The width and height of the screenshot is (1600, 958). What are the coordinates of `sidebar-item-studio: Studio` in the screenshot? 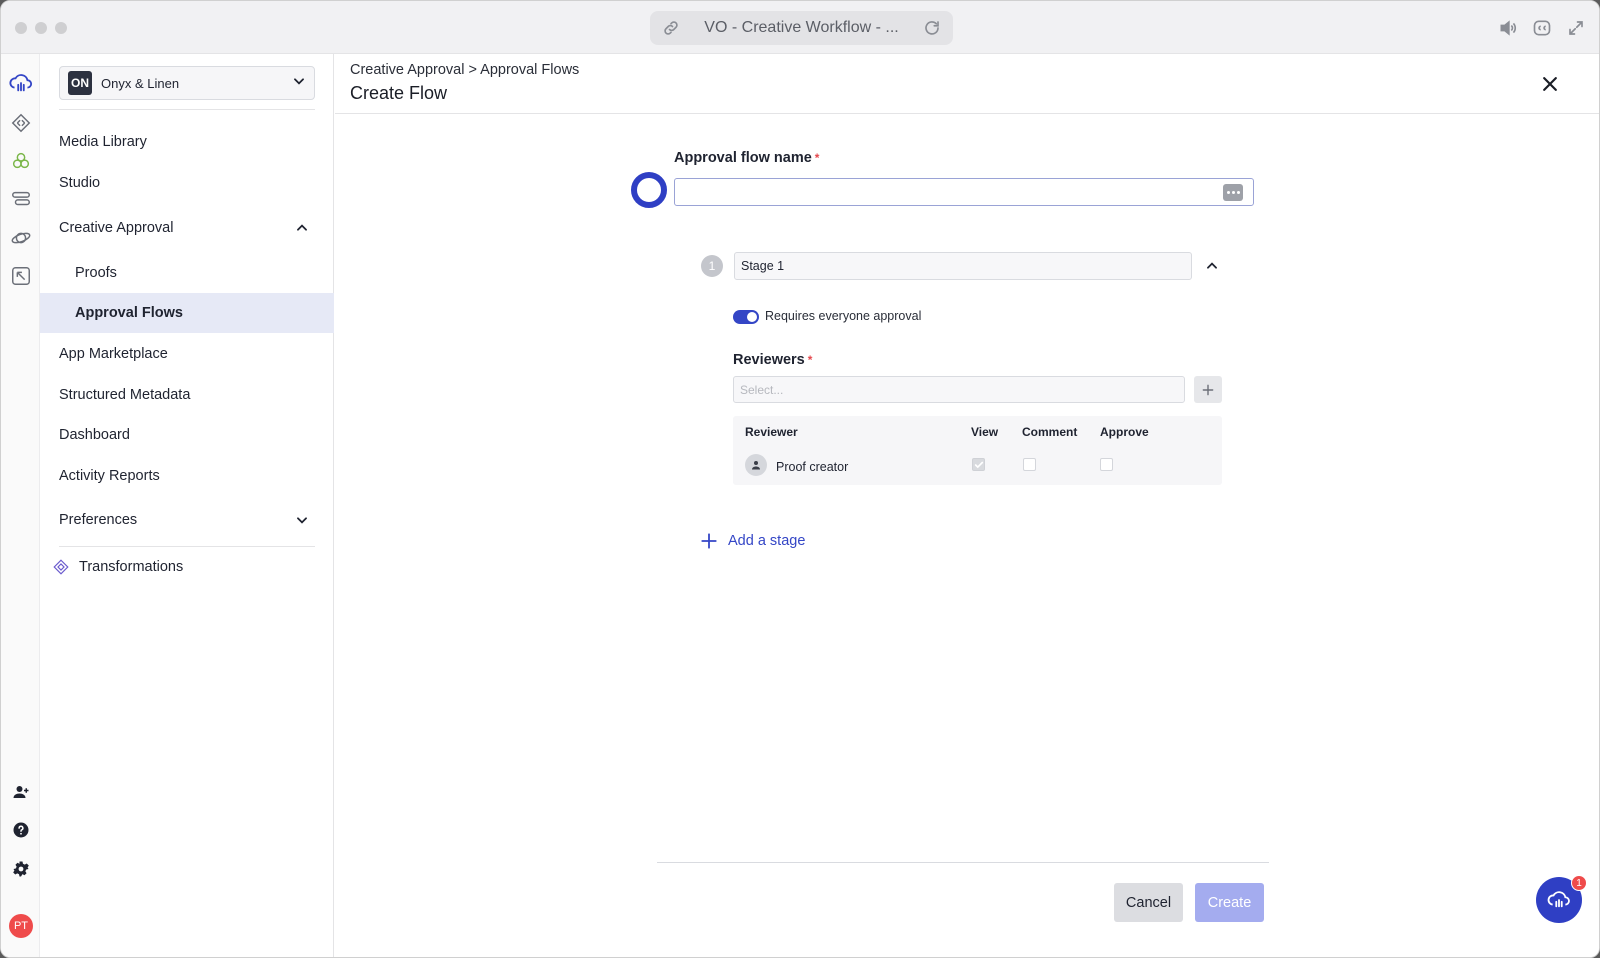 It's located at (187, 183).